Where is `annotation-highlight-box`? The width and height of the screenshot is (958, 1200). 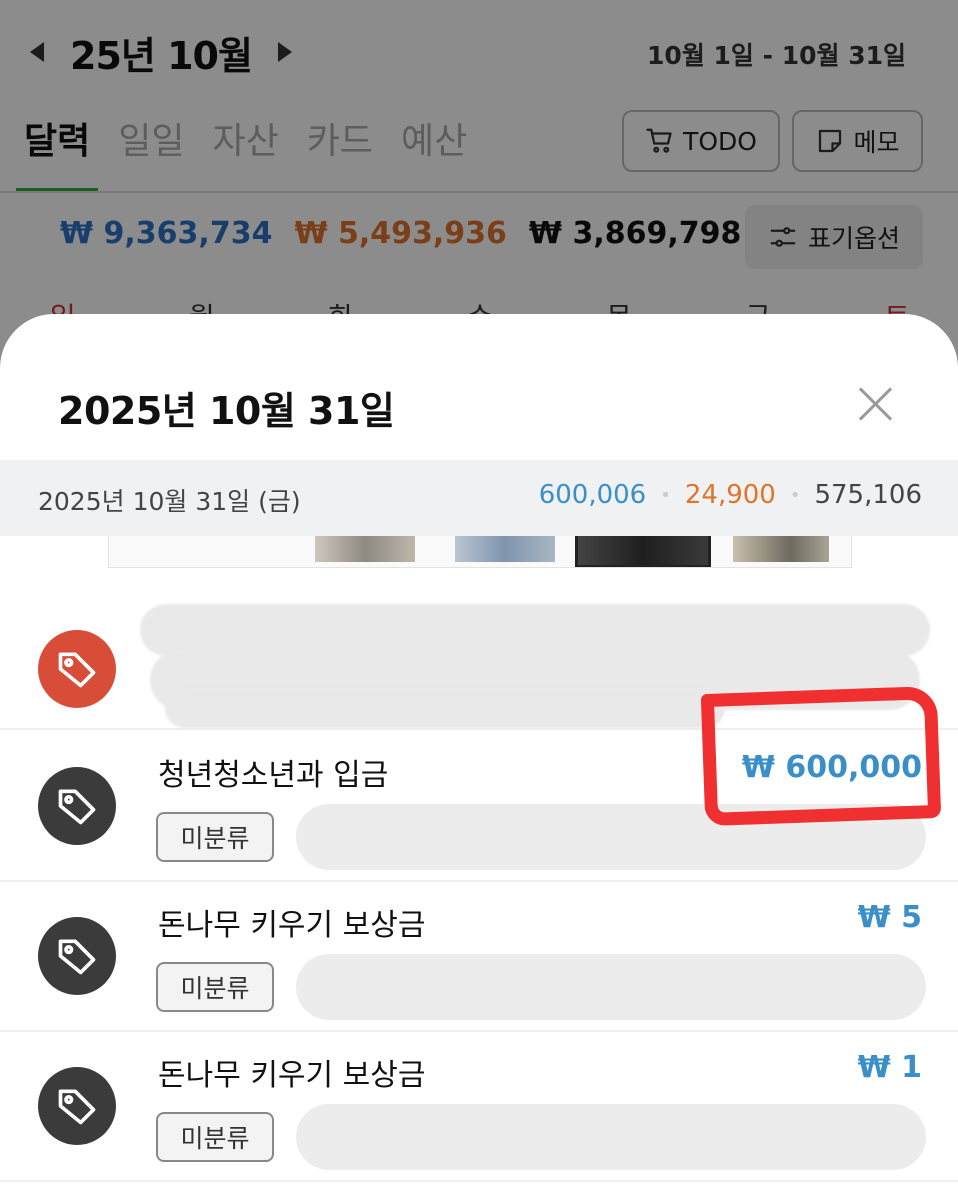
annotation-highlight-box is located at coordinates (821, 756).